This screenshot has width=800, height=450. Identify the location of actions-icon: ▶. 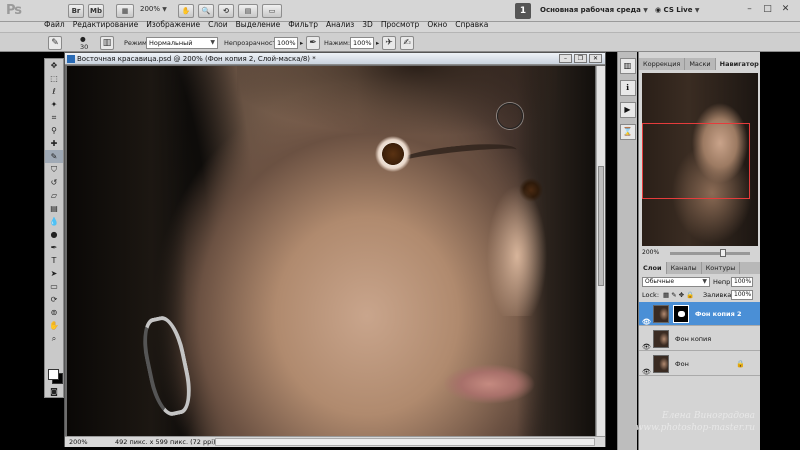
(627, 110).